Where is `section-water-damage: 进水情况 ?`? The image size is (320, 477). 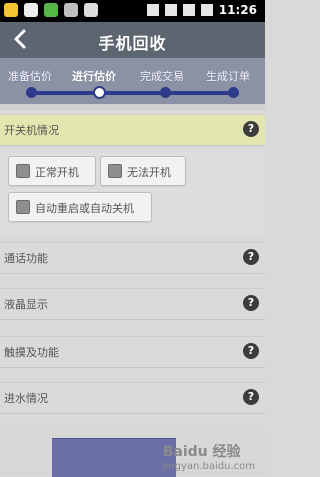 section-water-damage: 进水情况 ? is located at coordinates (132, 398).